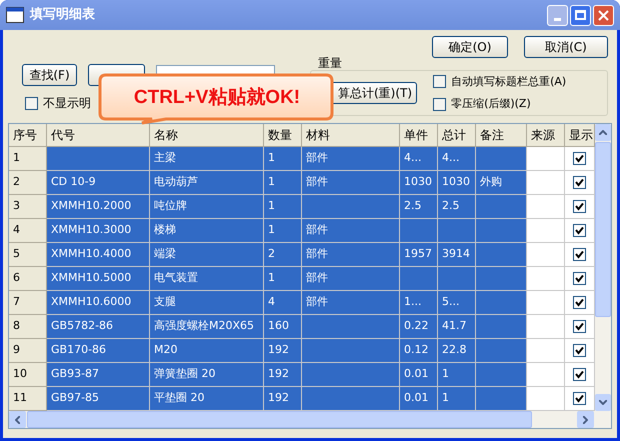 This screenshot has width=620, height=441. I want to click on checkbox-label: 零压缩(后缀)(Z), so click(491, 104).